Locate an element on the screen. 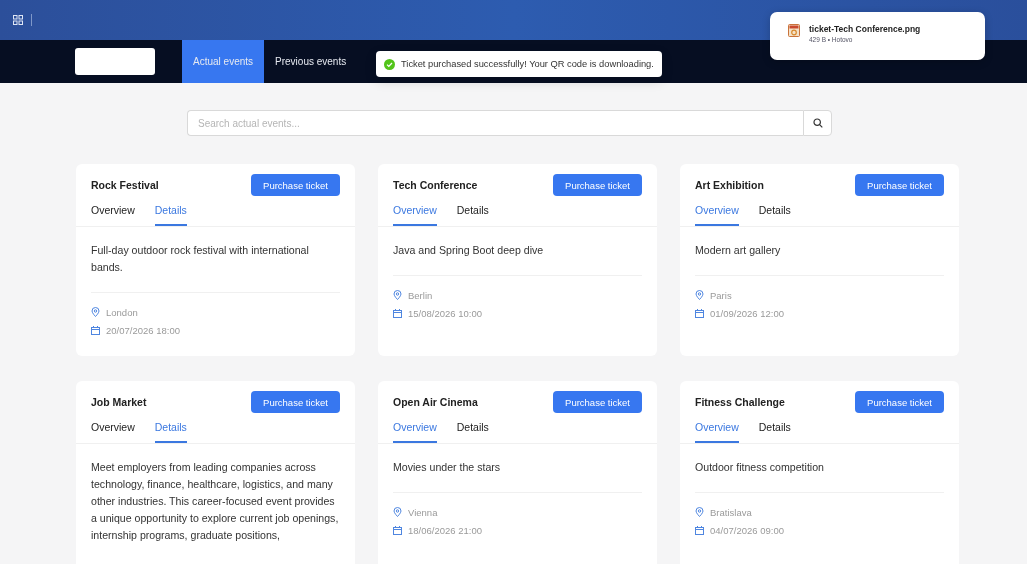 Image resolution: width=1027 pixels, height=564 pixels. nav-tab: Actual events is located at coordinates (223, 61).